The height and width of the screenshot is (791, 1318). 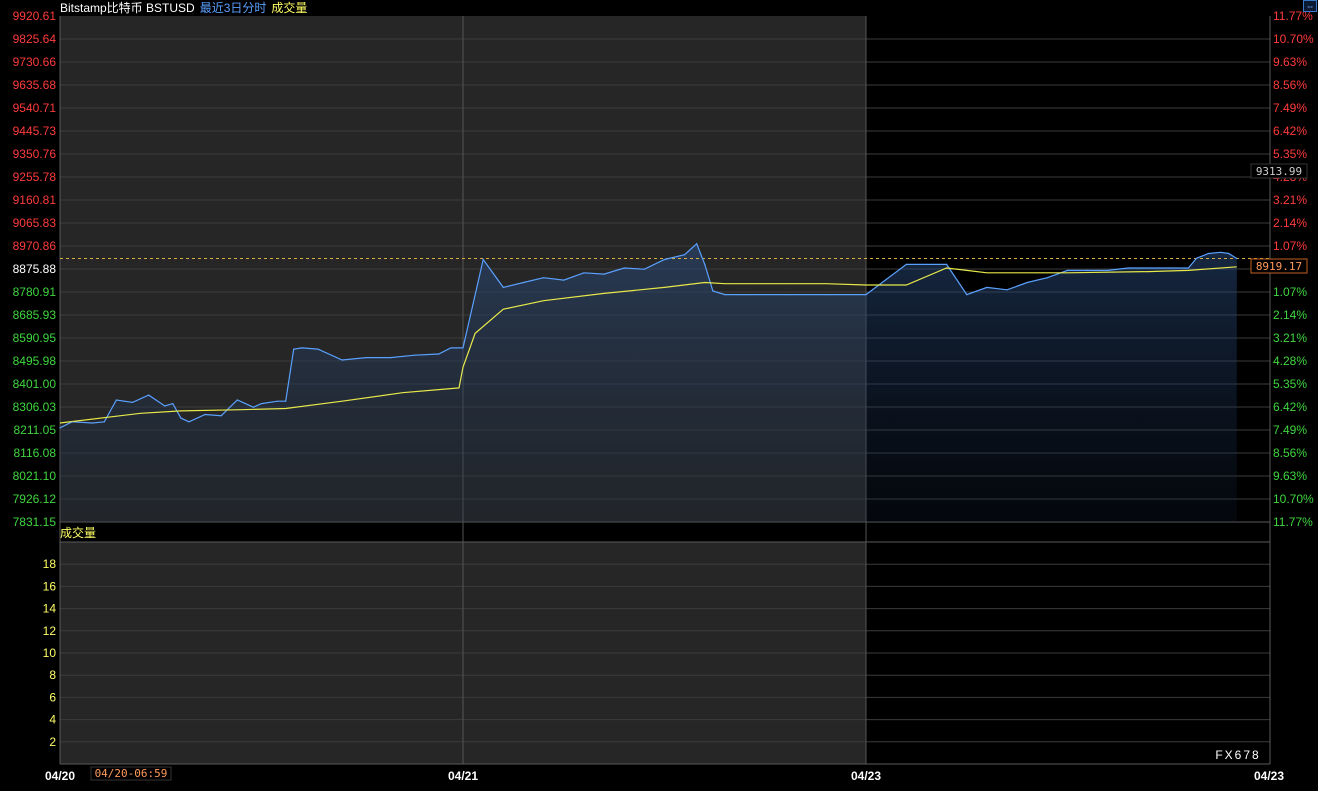 I want to click on cursor-time-text: 04/20-06:59, so click(x=131, y=773).